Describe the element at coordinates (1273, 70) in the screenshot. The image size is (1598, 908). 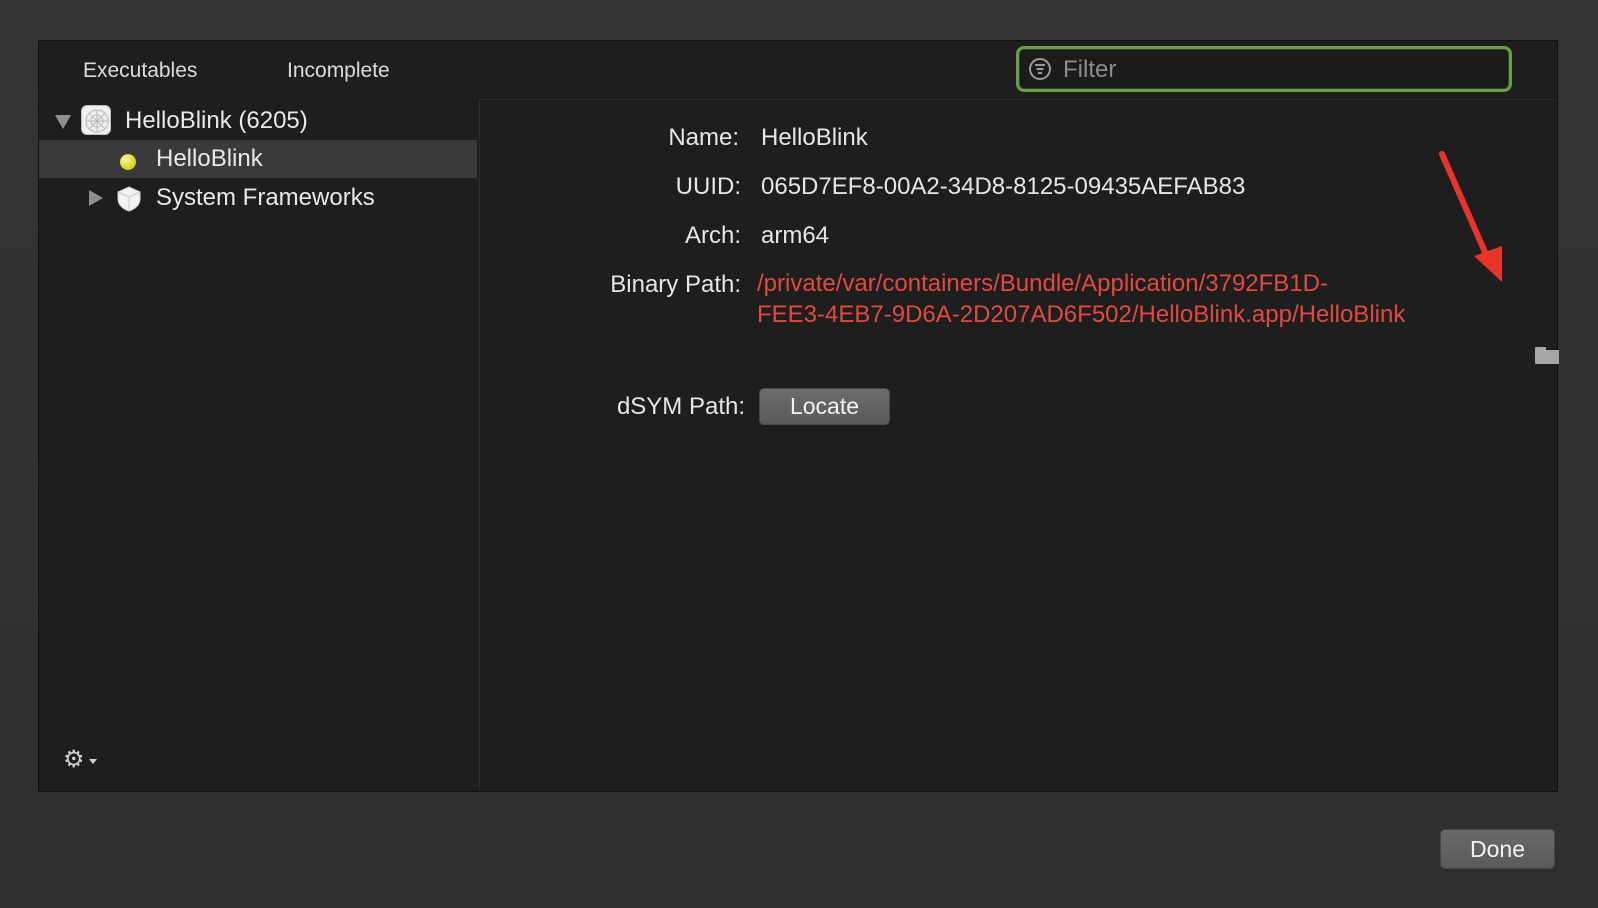
I see `filter-input` at that location.